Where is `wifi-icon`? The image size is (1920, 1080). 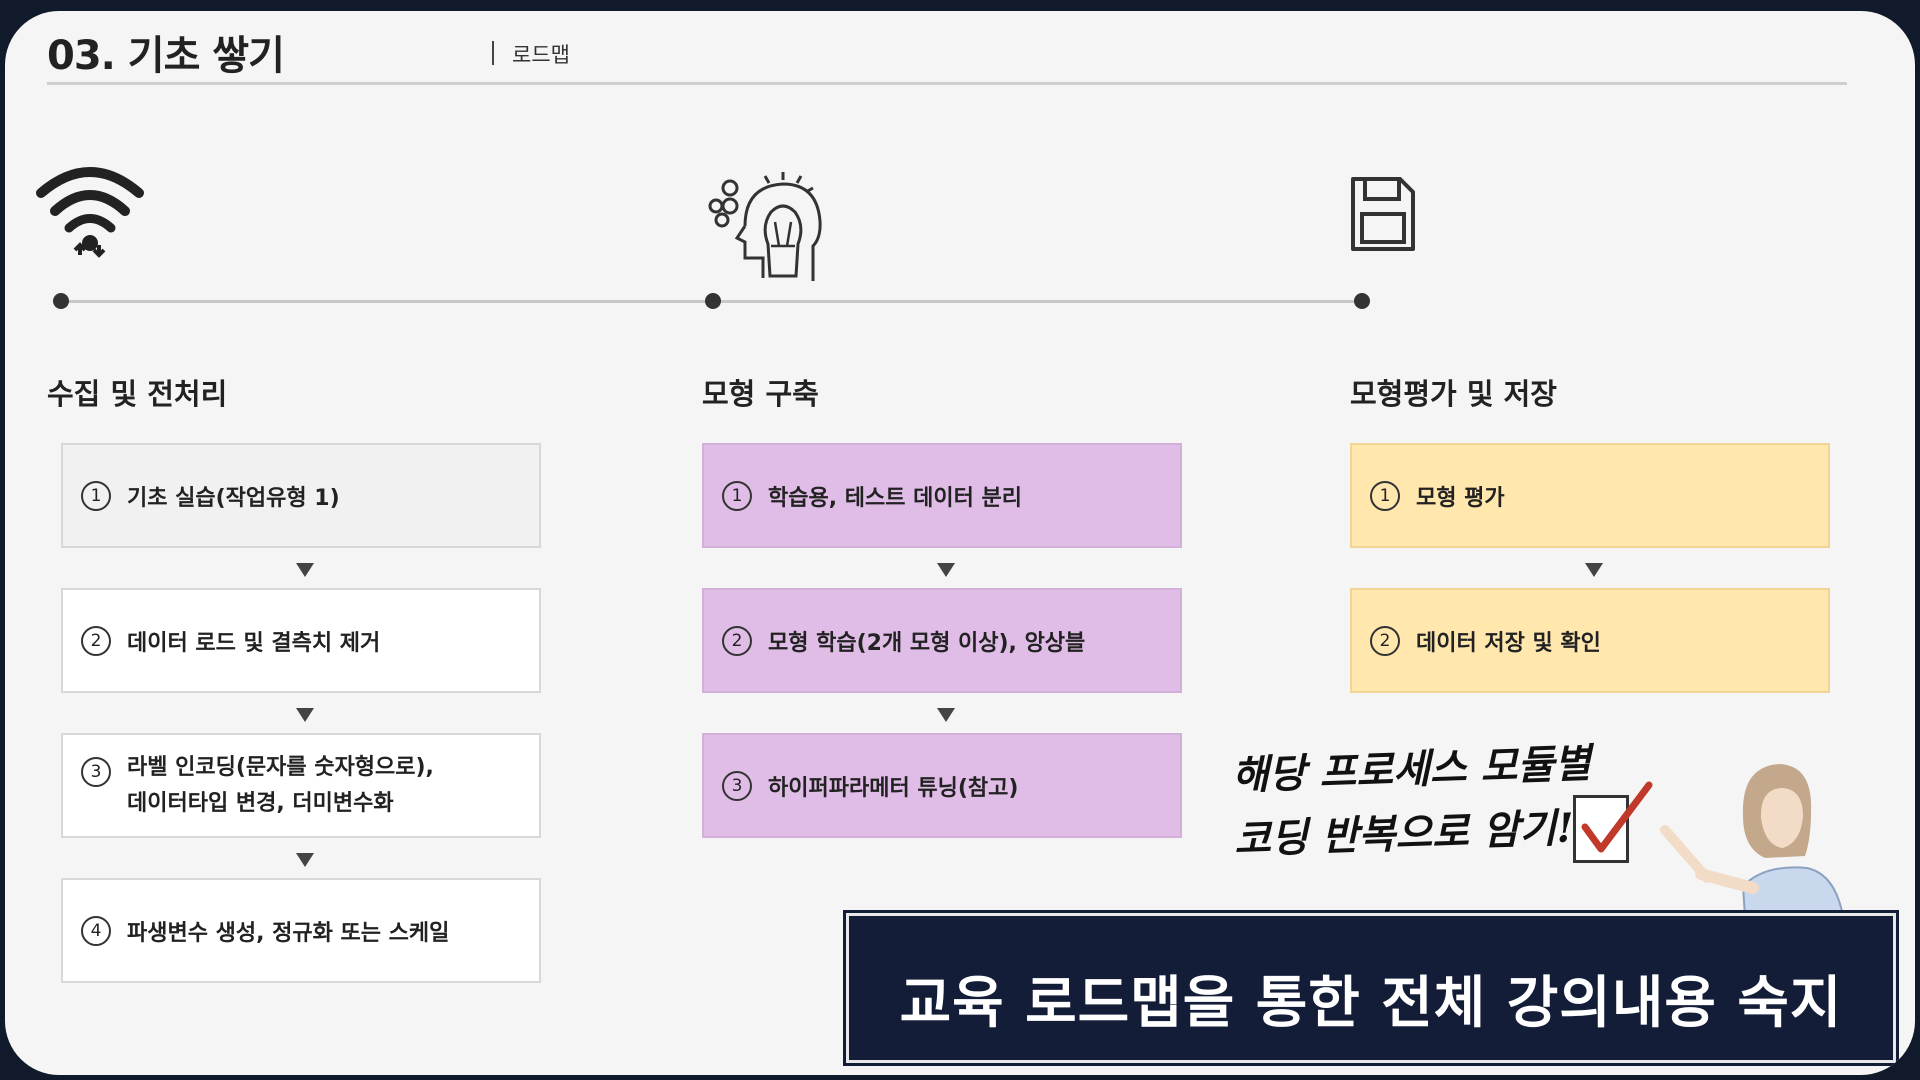 wifi-icon is located at coordinates (90, 212).